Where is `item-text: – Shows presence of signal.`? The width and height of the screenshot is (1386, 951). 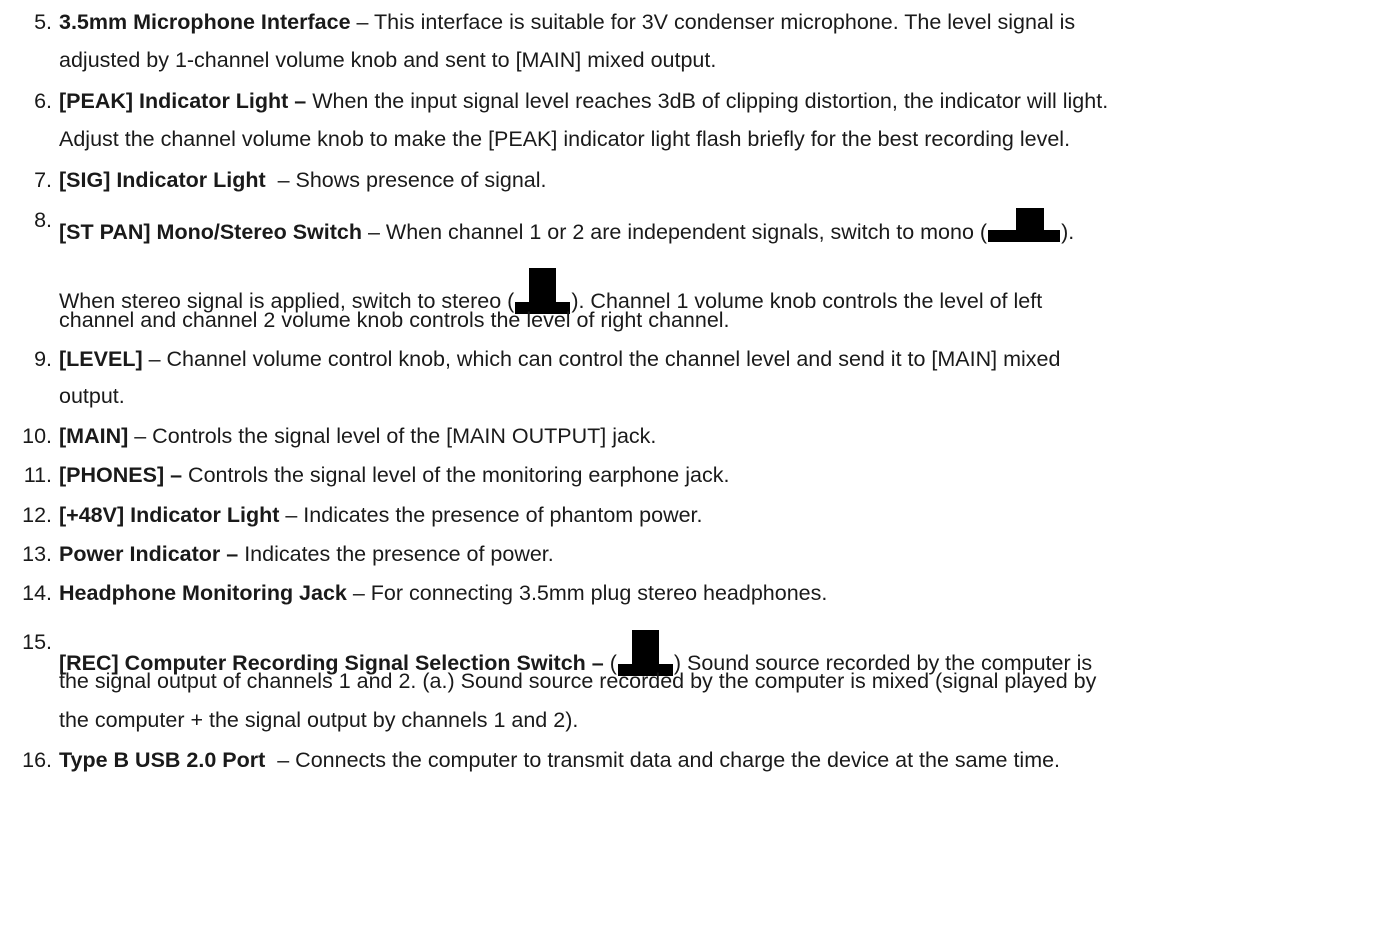 item-text: – Shows presence of signal. is located at coordinates (406, 180).